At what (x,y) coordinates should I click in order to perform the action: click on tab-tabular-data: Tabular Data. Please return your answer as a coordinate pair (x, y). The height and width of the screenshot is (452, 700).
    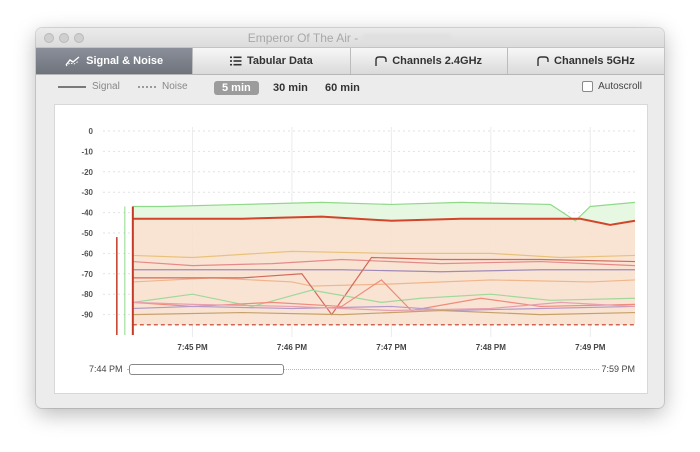
    Looking at the image, I should click on (272, 61).